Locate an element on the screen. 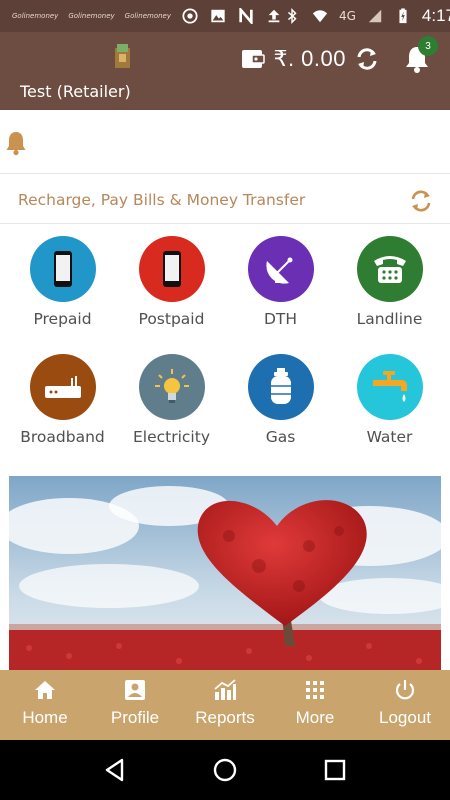 This screenshot has height=800, width=450. nav-label: Profile is located at coordinates (135, 717).